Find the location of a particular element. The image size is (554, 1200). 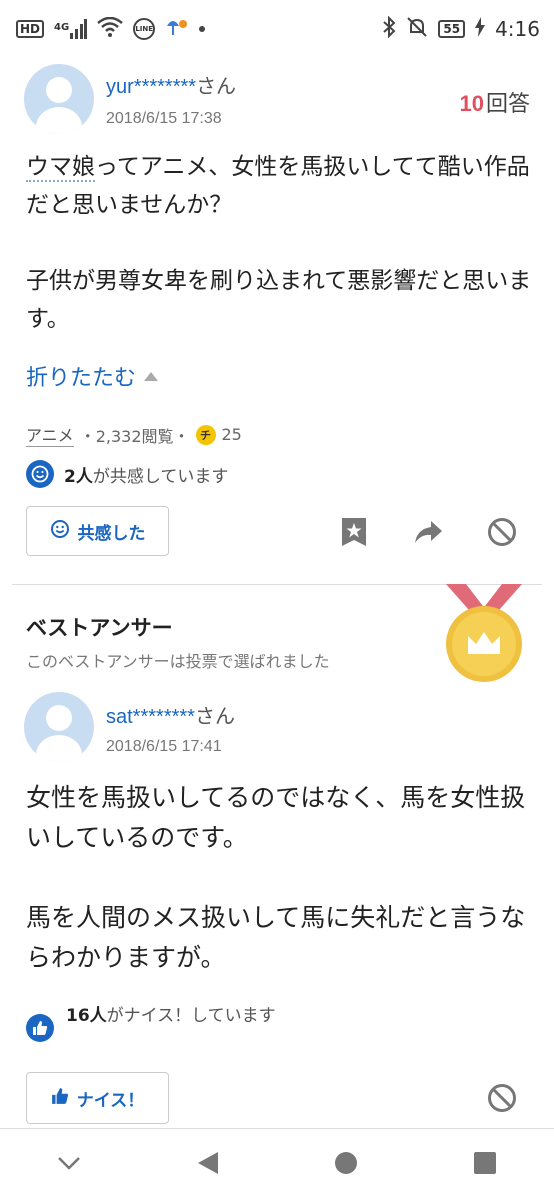

keyword-link: ウマ娘 is located at coordinates (60, 168).